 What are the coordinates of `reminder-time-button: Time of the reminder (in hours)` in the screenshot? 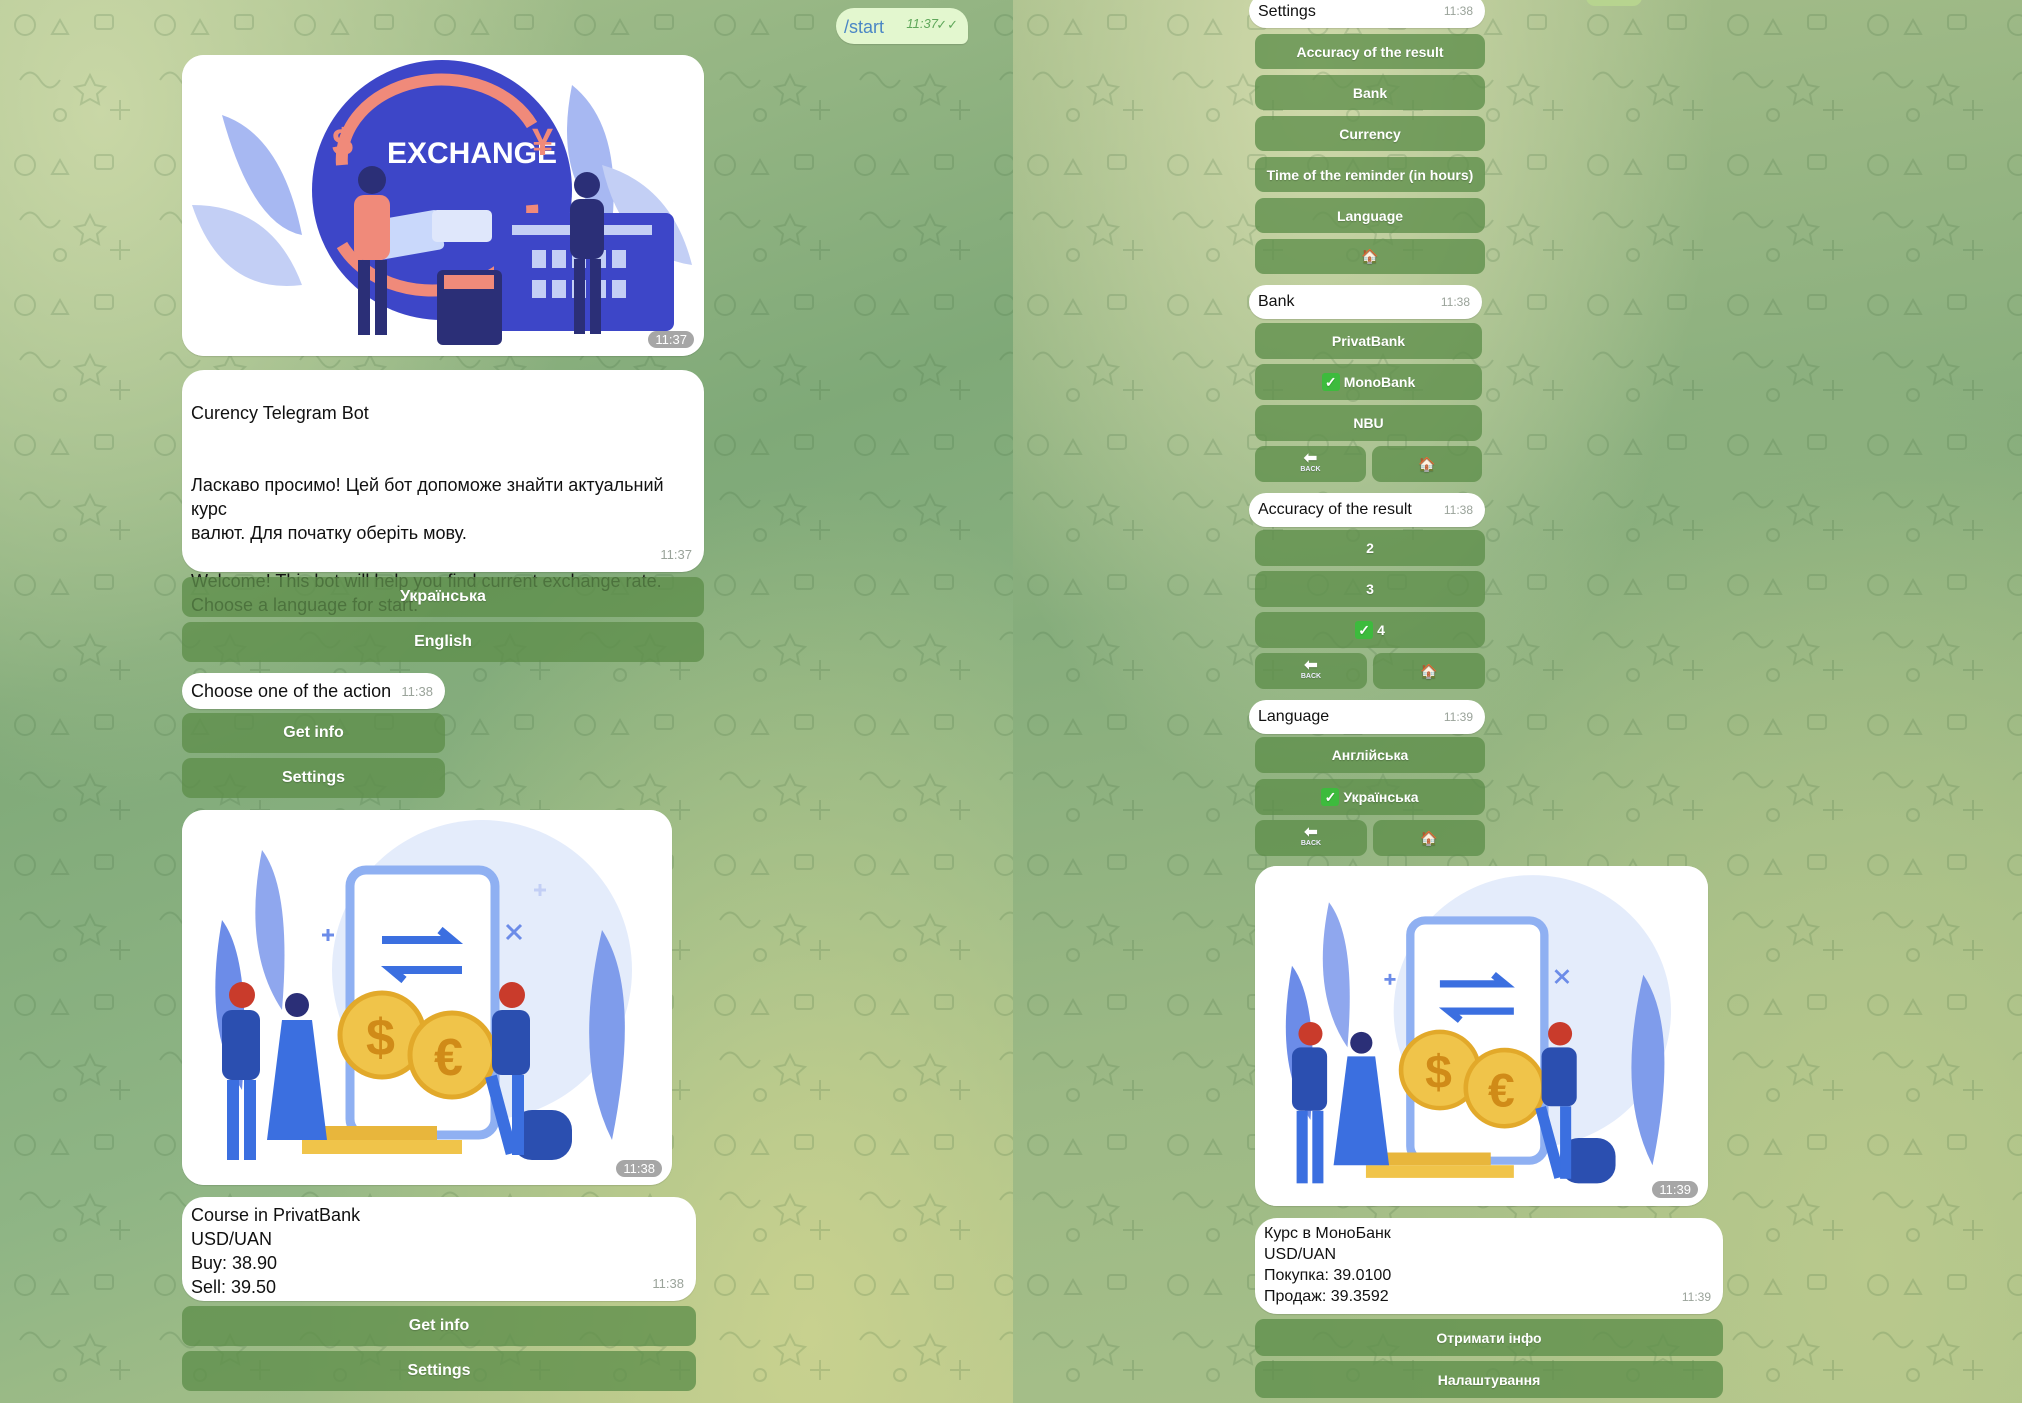 It's located at (1370, 174).